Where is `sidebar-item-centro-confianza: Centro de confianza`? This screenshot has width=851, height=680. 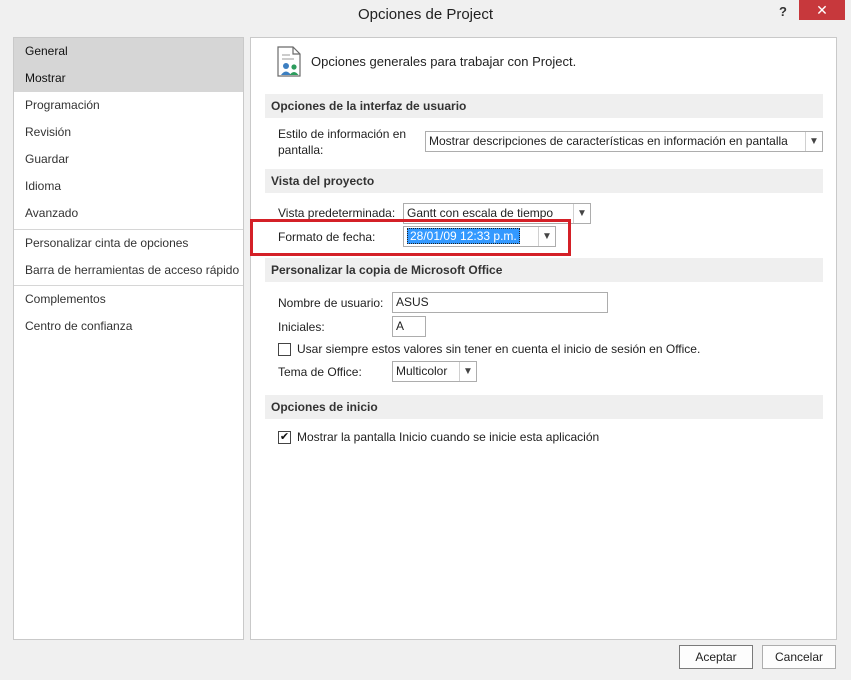 sidebar-item-centro-confianza: Centro de confianza is located at coordinates (128, 326).